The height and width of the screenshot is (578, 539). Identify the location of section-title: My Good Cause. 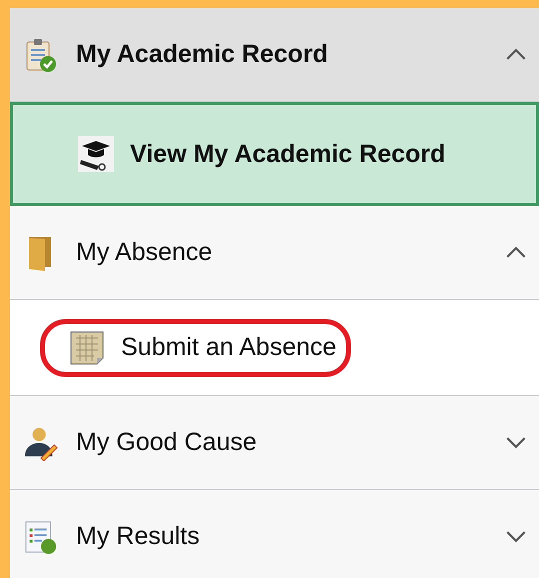
(167, 442).